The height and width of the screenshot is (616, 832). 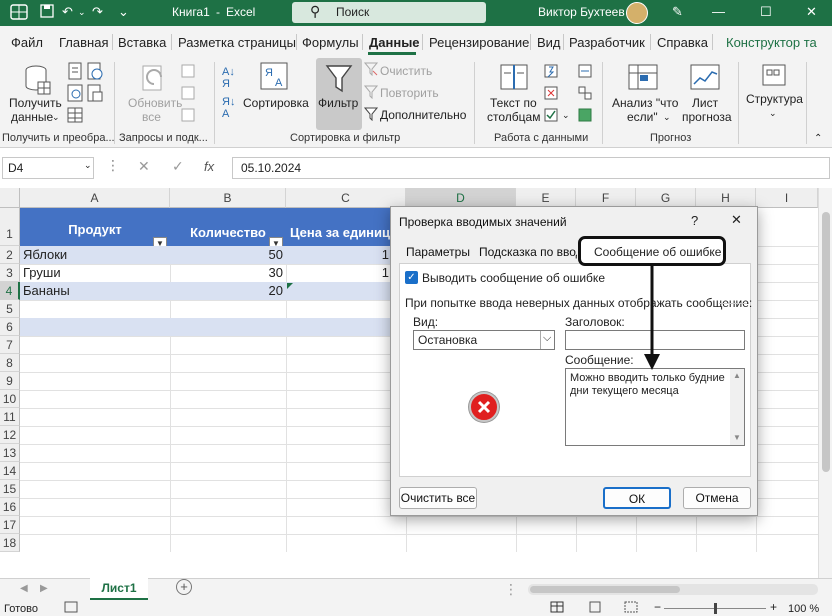 I want to click on tab-file: Файл, so click(x=27, y=42).